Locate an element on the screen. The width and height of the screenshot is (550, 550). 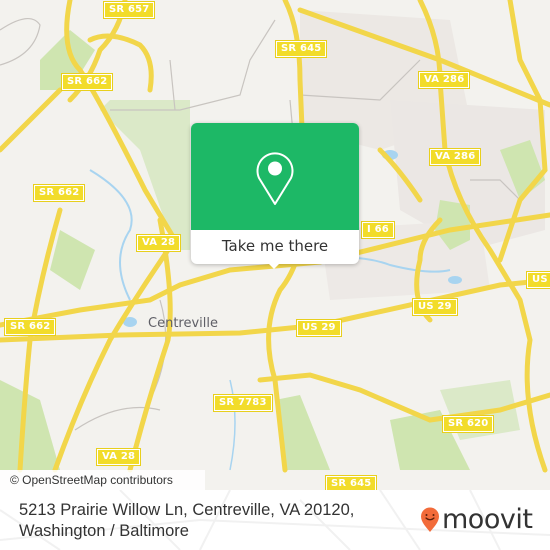
map-pin-icon is located at coordinates (275, 178).